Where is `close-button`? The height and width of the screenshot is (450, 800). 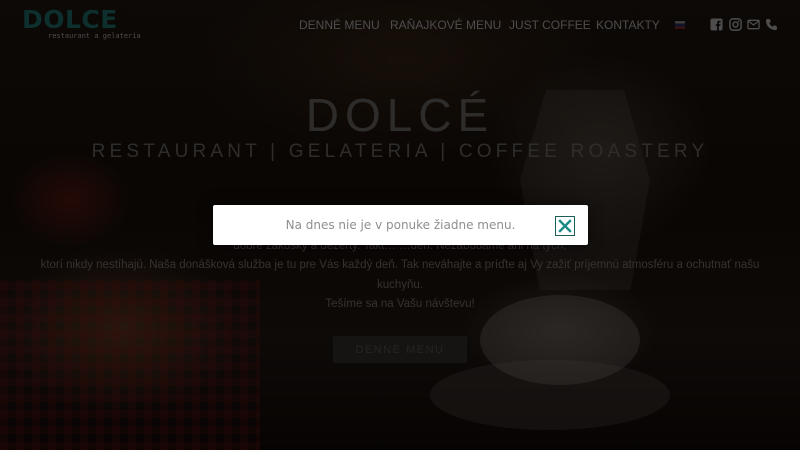
close-button is located at coordinates (565, 226).